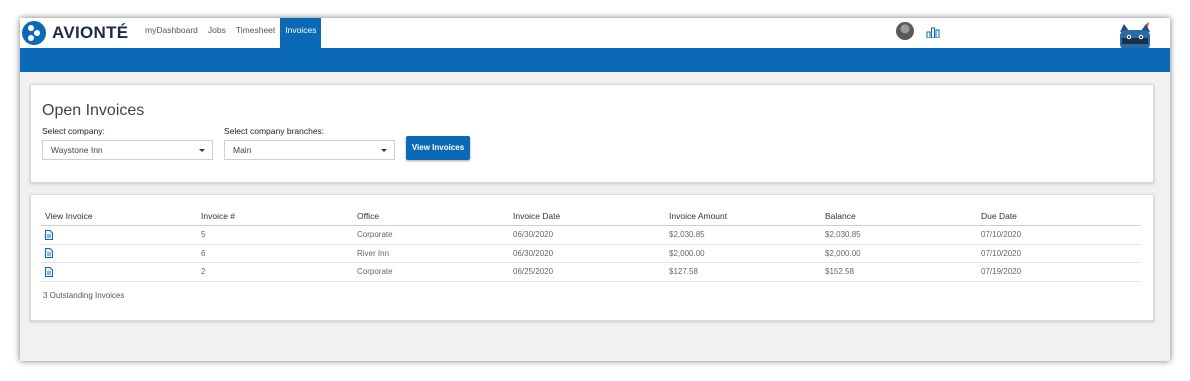 The height and width of the screenshot is (381, 1190). Describe the element at coordinates (255, 33) in the screenshot. I see `nav-timesheet: Timesheet` at that location.